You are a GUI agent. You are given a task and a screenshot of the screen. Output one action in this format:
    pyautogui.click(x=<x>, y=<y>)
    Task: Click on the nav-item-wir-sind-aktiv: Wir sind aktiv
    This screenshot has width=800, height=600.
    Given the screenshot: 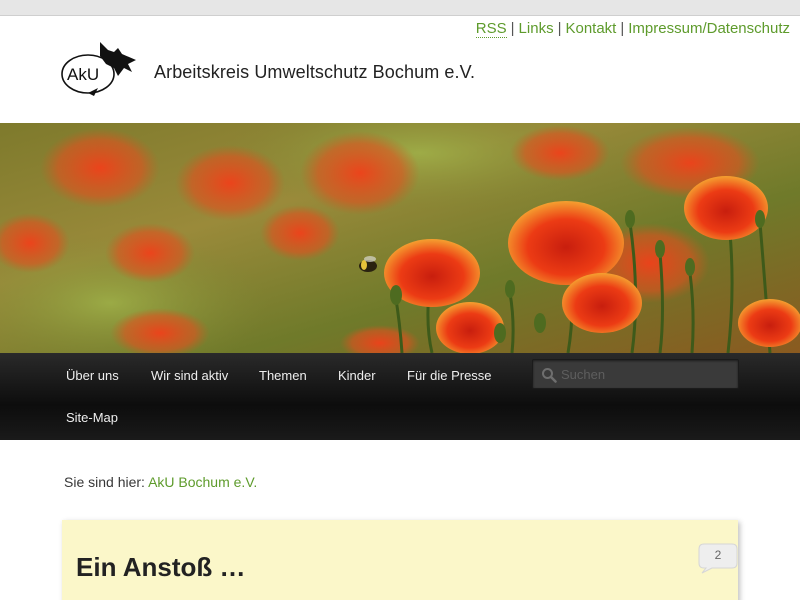 What is the action you would take?
    pyautogui.click(x=189, y=375)
    